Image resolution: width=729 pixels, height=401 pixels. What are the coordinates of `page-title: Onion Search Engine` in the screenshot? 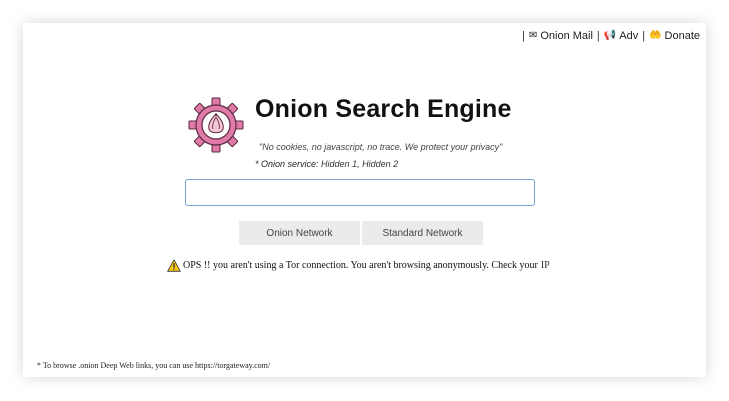 It's located at (383, 109).